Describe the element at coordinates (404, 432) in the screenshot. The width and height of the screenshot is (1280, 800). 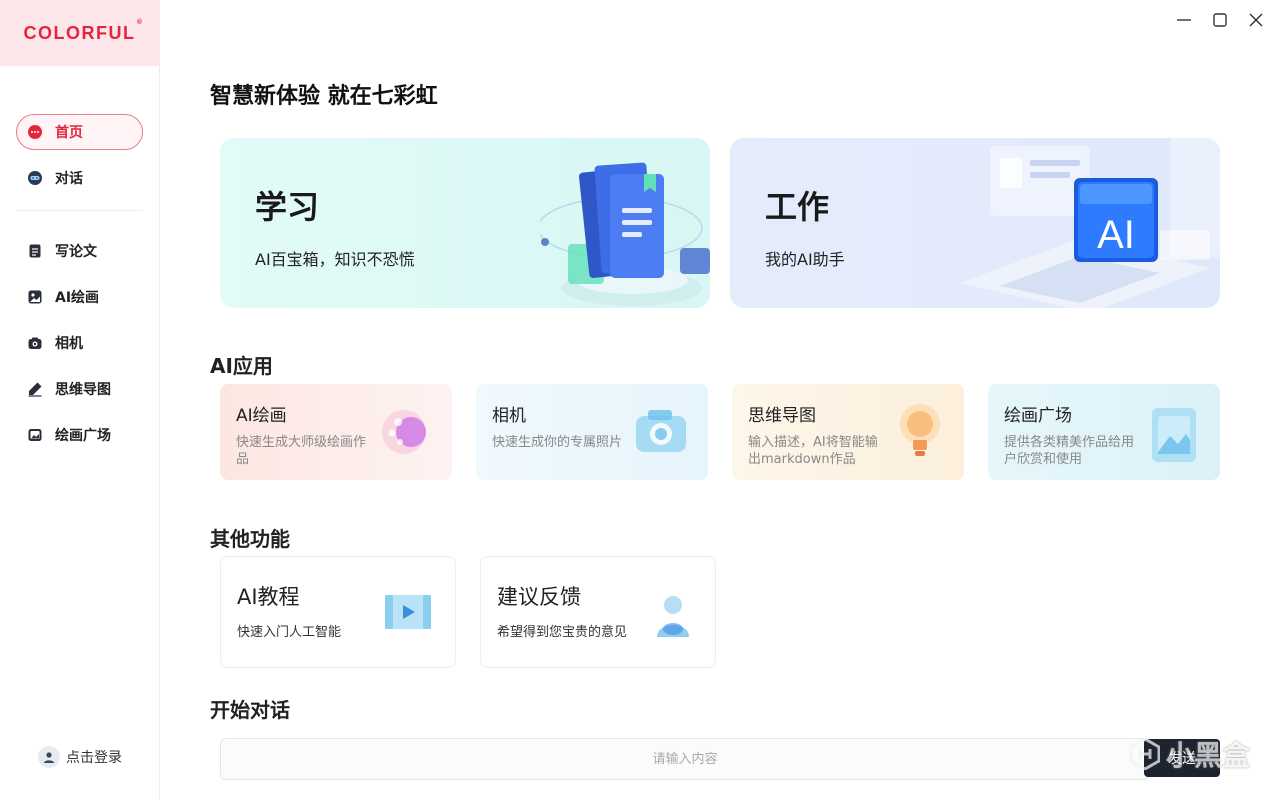
I see `palette-icon` at that location.